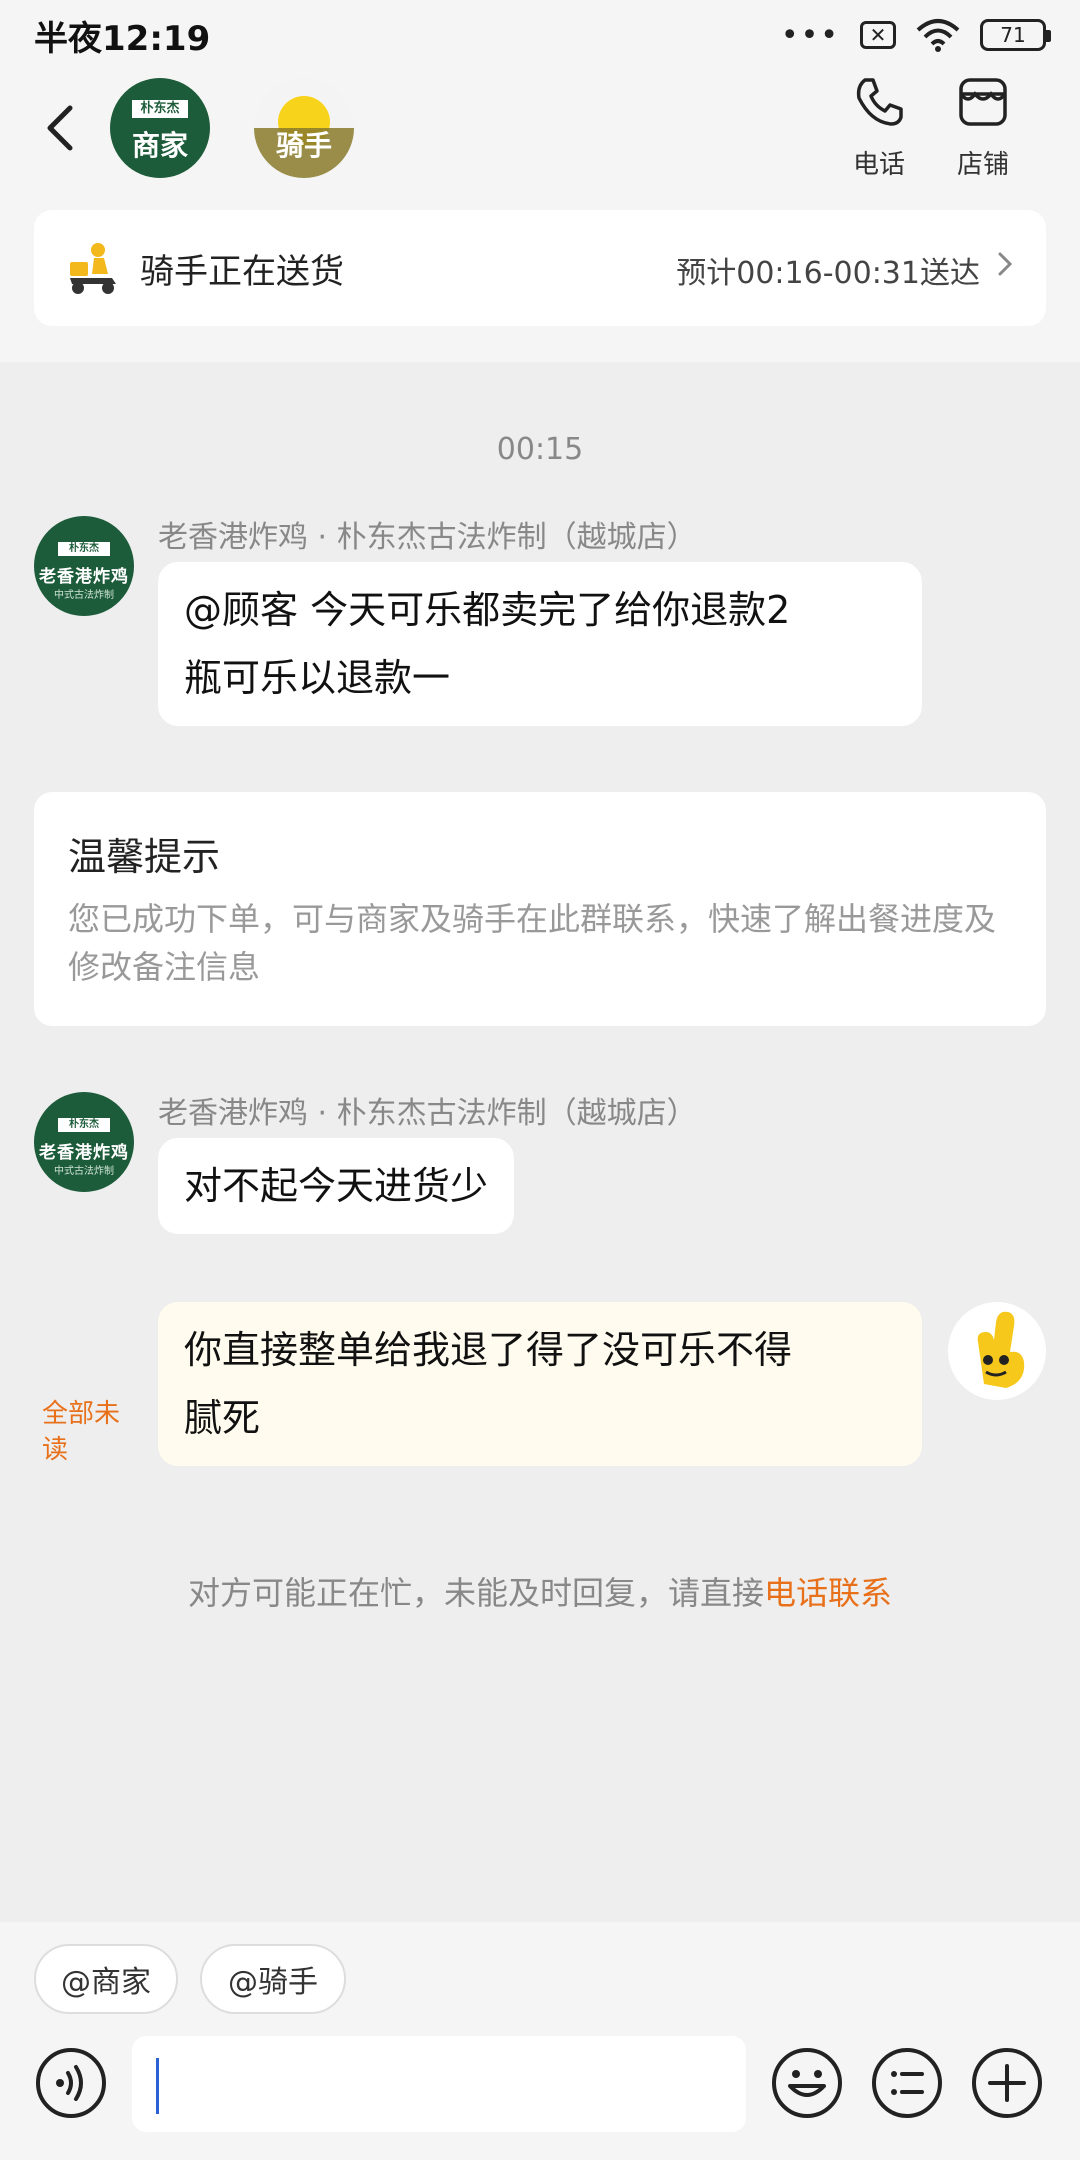  I want to click on message-bubble: 对不起今天进货少, so click(336, 1186).